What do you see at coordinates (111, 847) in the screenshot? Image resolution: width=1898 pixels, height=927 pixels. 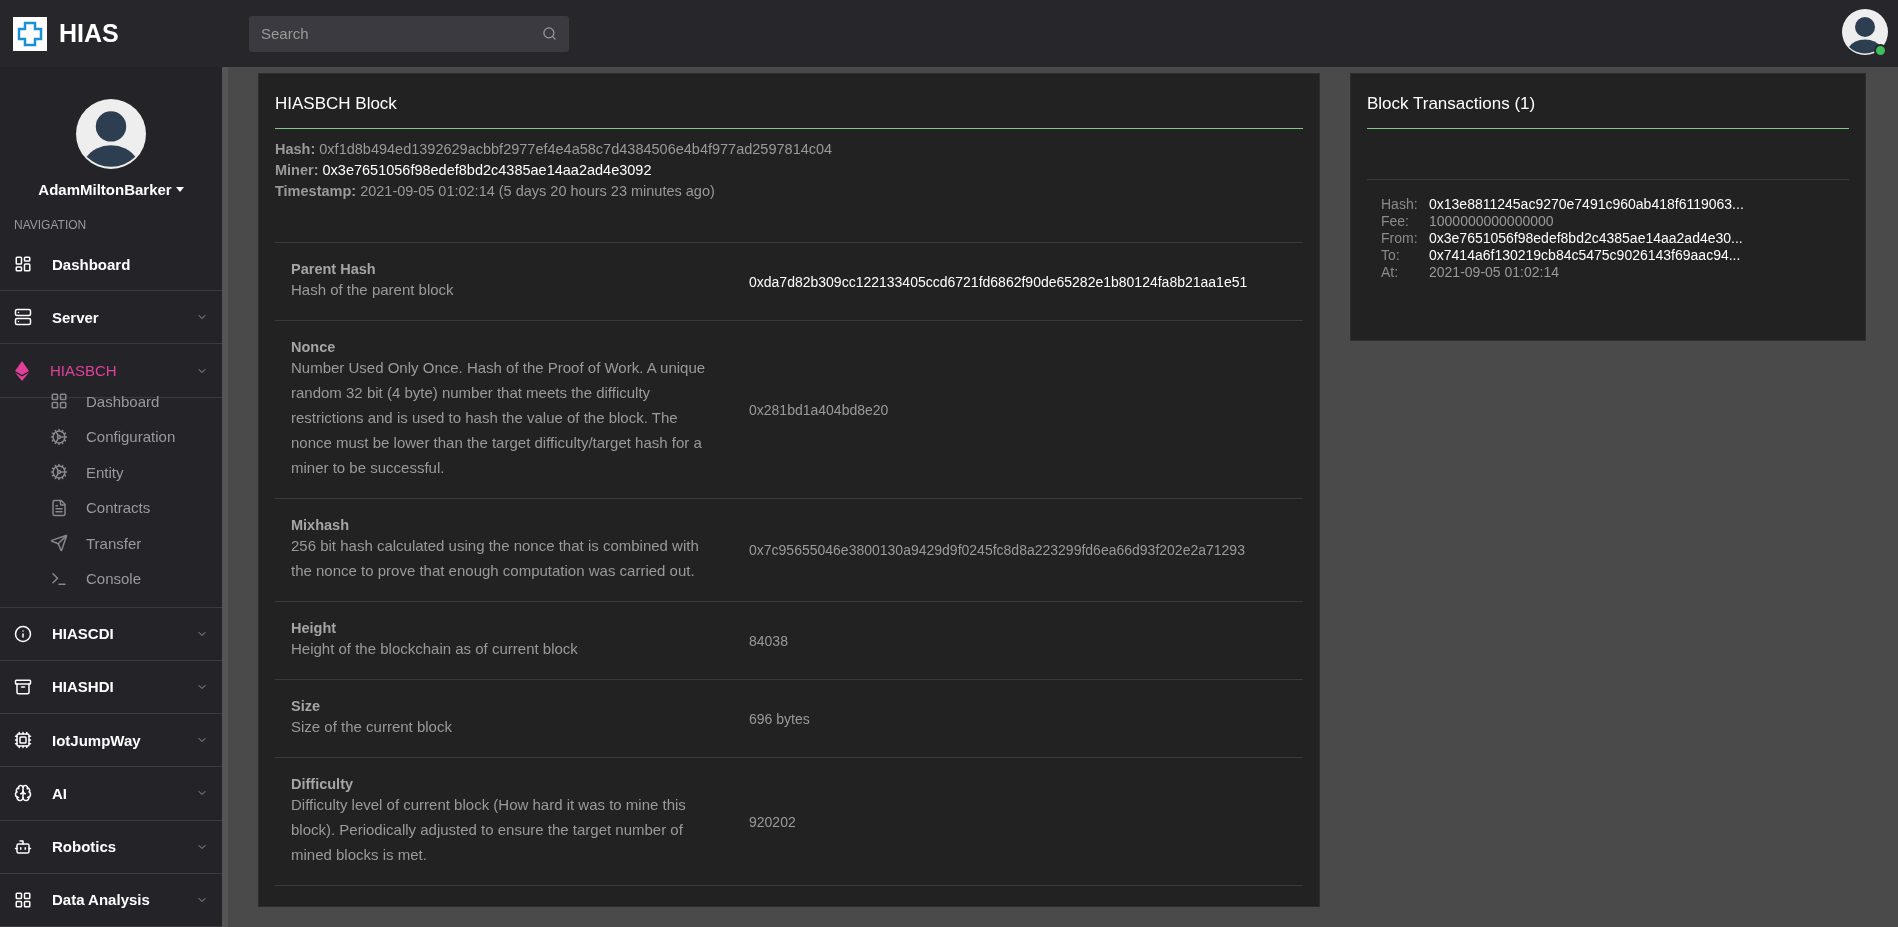 I see `nav-item: Robotics` at bounding box center [111, 847].